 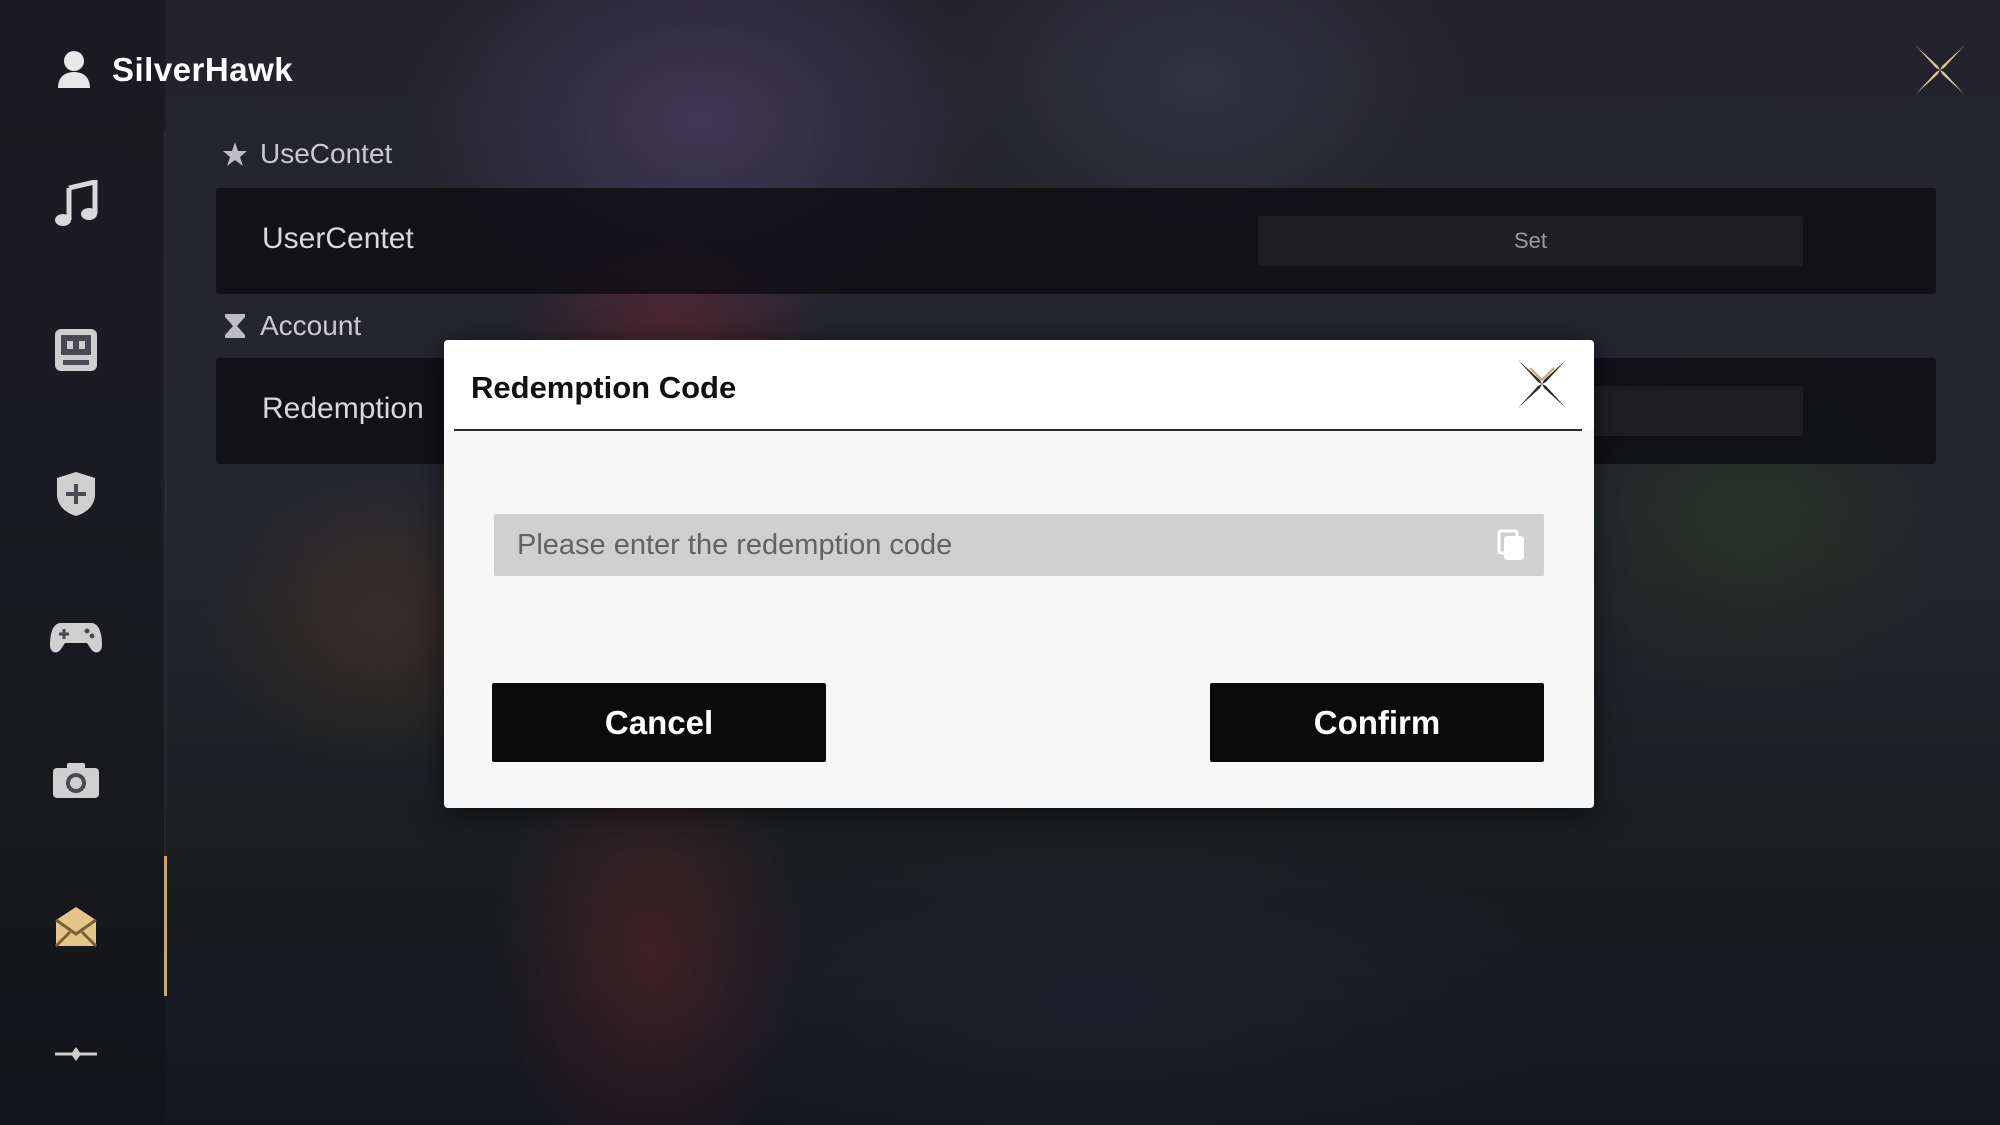 I want to click on redemption-code-input, so click(x=995, y=545).